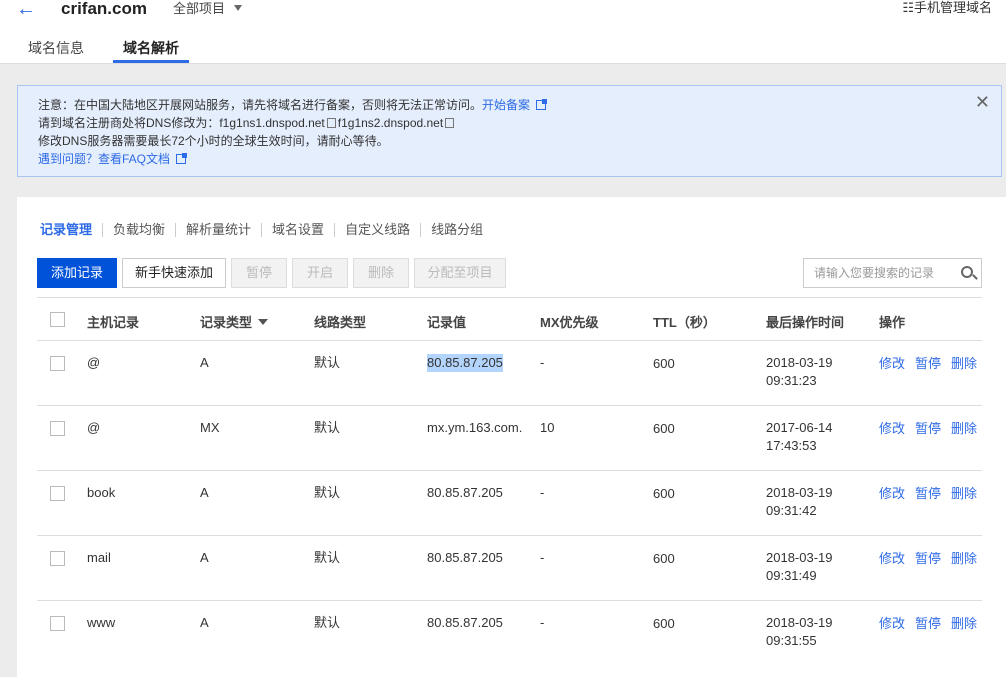  I want to click on faq-link: 遇到问题？查看FAQ文档, so click(104, 159).